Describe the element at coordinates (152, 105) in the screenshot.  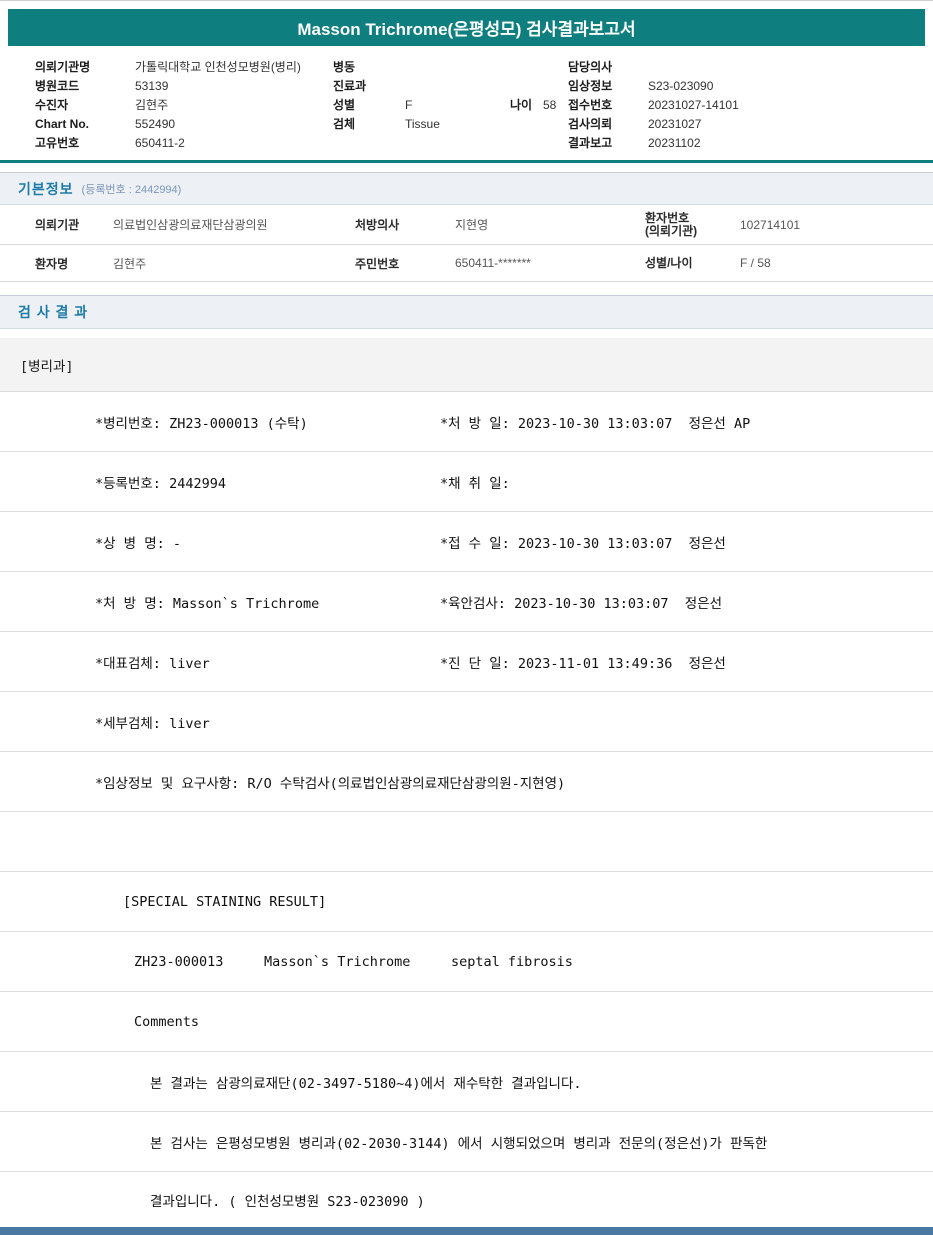
I see `field-value: 김현주` at that location.